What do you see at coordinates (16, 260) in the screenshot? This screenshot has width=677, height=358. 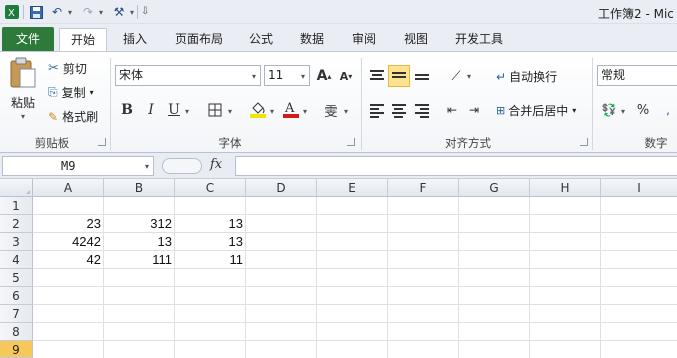 I see `row-header-4: 4` at bounding box center [16, 260].